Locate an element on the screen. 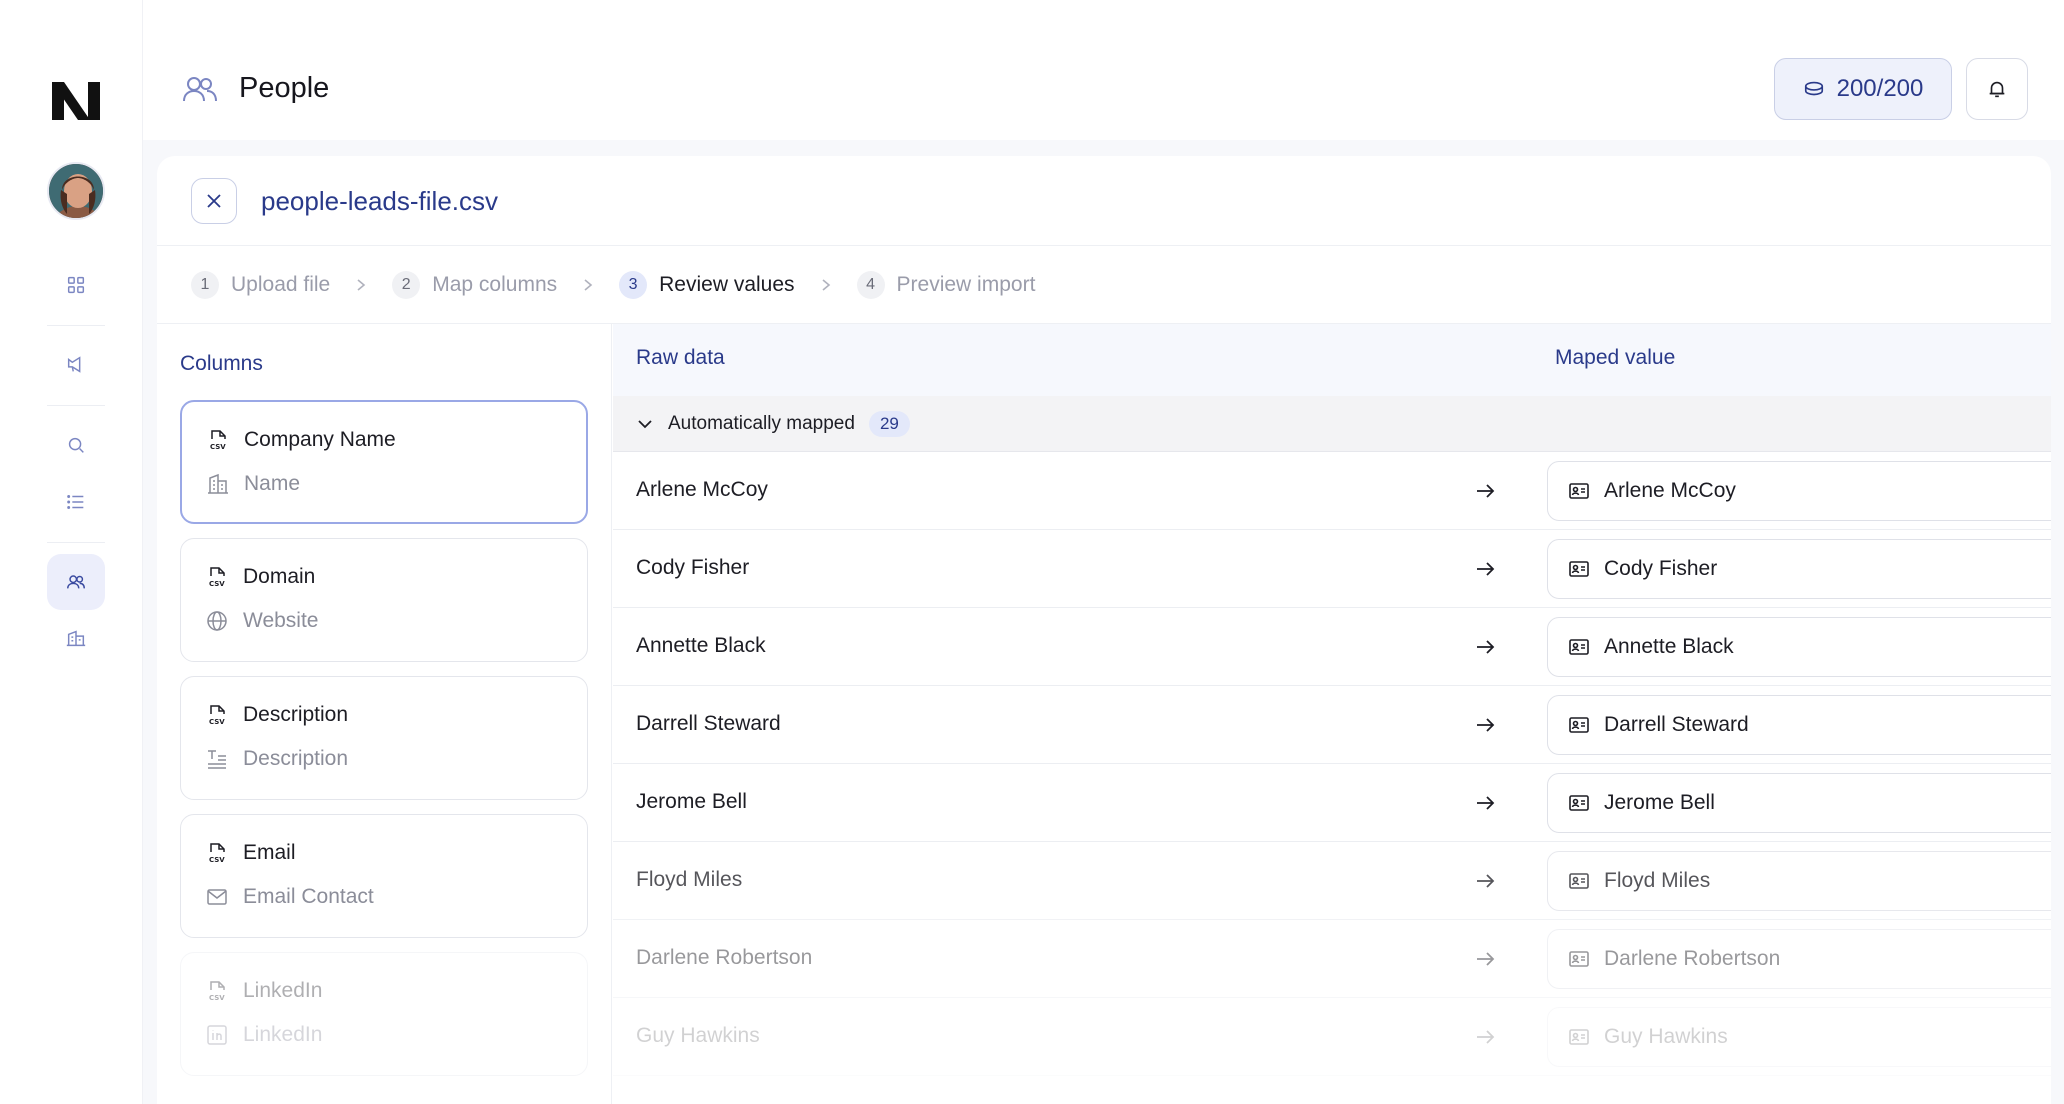 The height and width of the screenshot is (1104, 2064). search-icon is located at coordinates (76, 445).